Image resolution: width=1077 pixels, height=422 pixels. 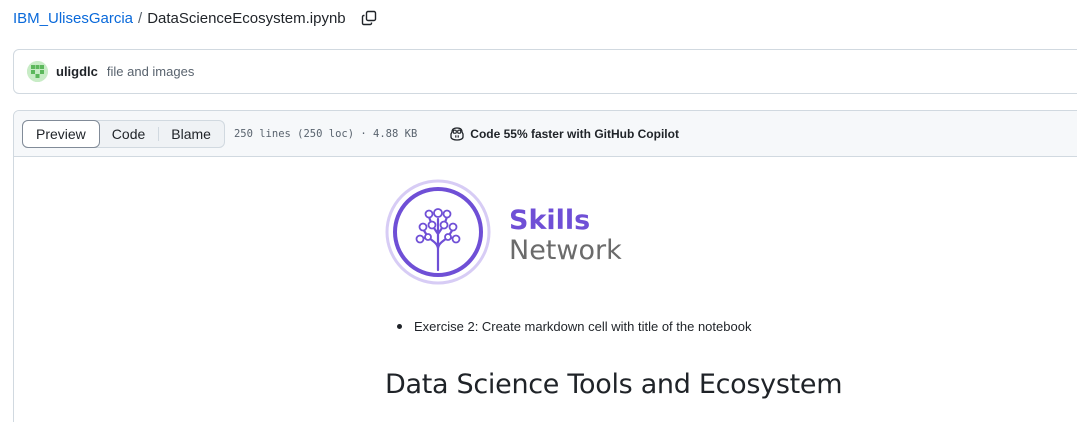 What do you see at coordinates (73, 18) in the screenshot?
I see `repo-link: IBM_UlisesGarcia` at bounding box center [73, 18].